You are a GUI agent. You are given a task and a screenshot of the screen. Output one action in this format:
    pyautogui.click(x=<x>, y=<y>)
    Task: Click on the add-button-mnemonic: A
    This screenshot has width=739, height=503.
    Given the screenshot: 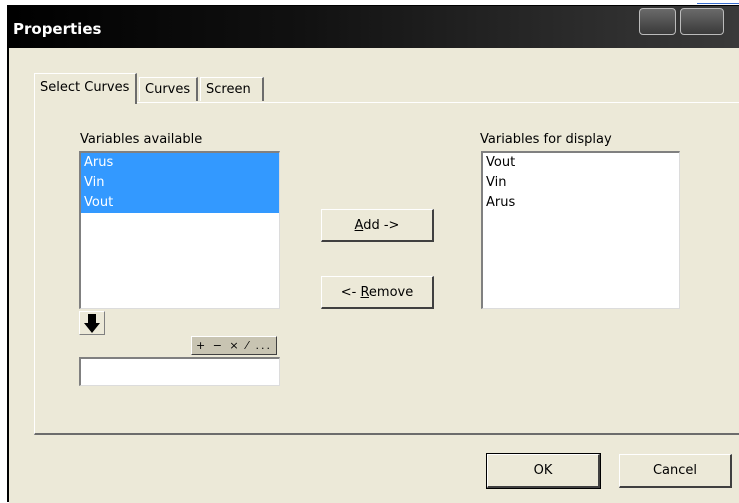 What is the action you would take?
    pyautogui.click(x=359, y=225)
    